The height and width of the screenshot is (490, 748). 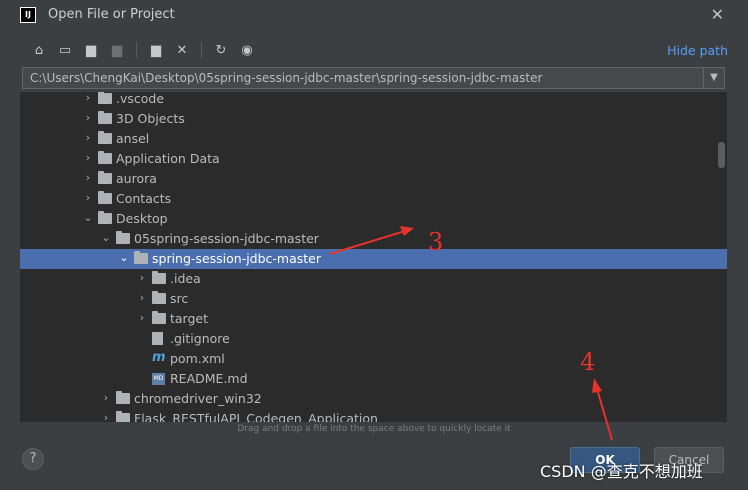 What do you see at coordinates (142, 218) in the screenshot?
I see `tree-row-label: Desktop` at bounding box center [142, 218].